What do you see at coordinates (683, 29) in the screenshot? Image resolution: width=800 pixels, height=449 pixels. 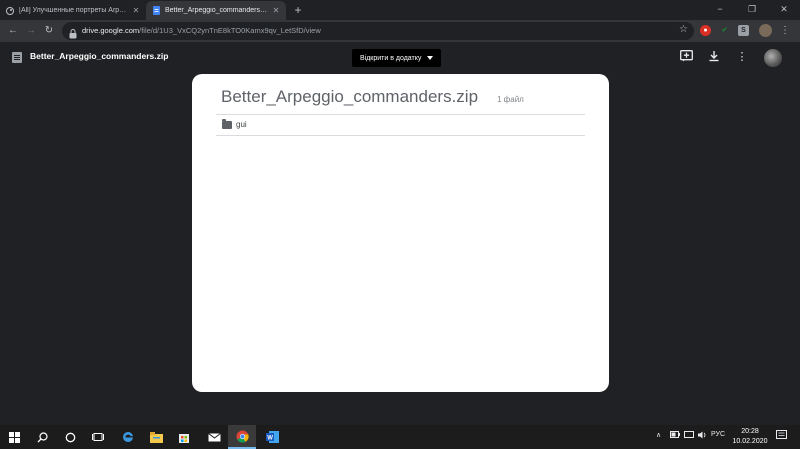 I see `bookmark-star-icon: ☆` at bounding box center [683, 29].